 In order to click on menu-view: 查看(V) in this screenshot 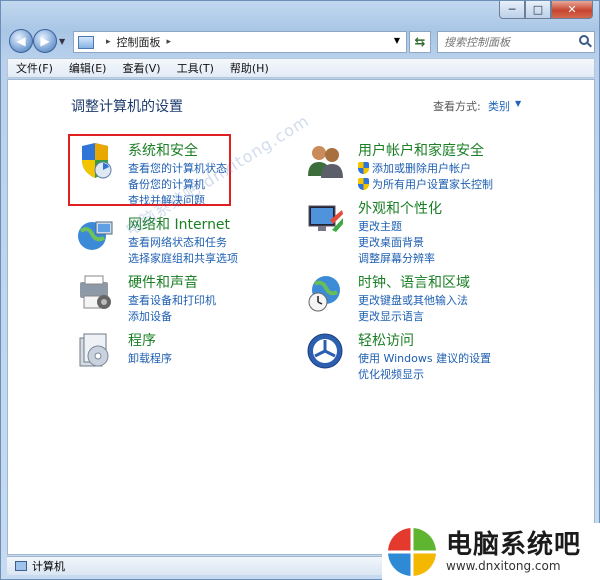, I will do `click(141, 68)`.